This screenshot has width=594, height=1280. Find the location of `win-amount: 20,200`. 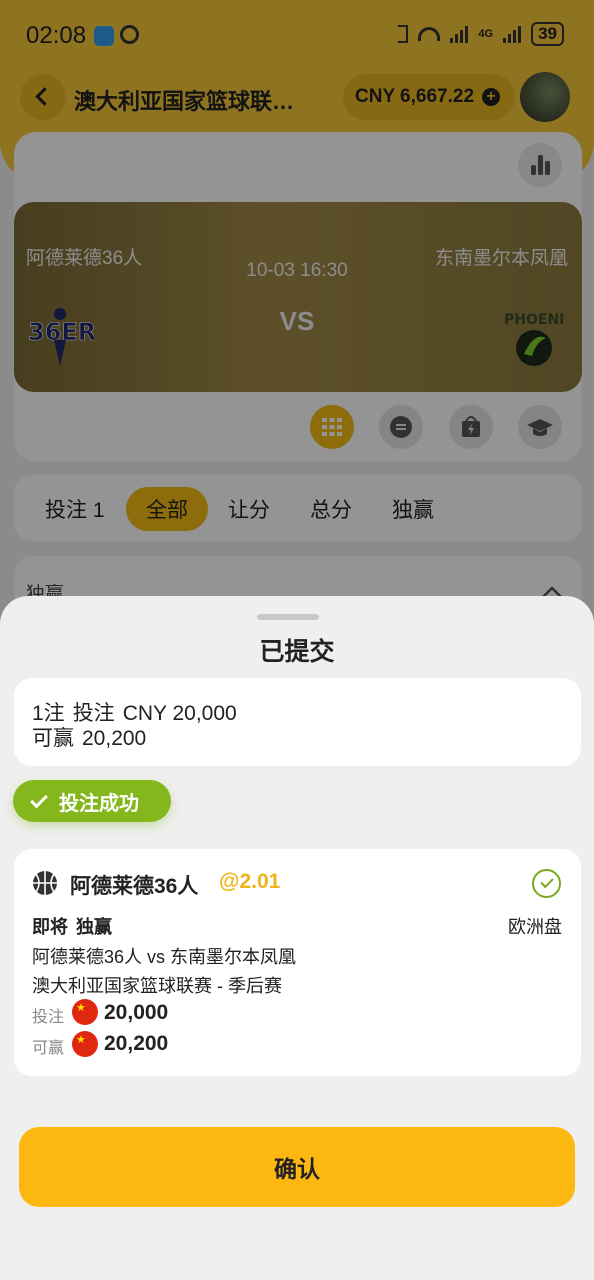

win-amount: 20,200 is located at coordinates (114, 738).